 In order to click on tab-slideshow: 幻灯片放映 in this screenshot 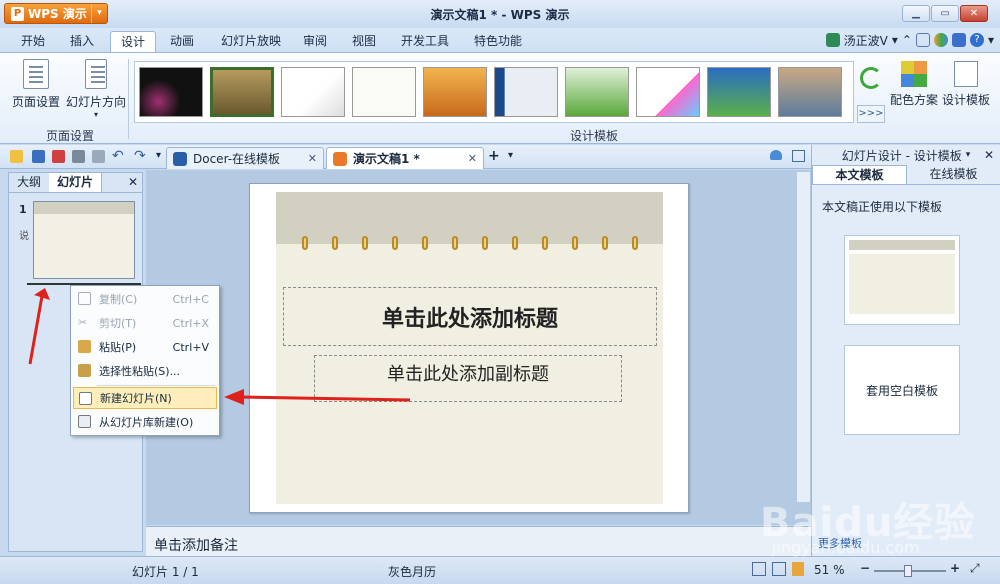, I will do `click(251, 41)`.